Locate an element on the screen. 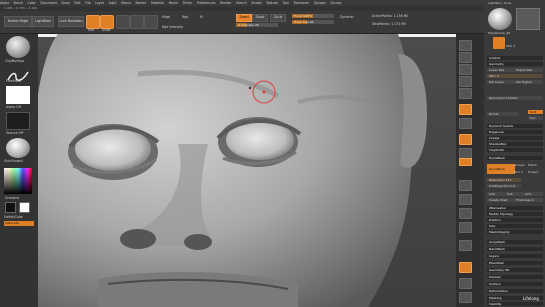  dynamic-subdiv-header: Dynamic Subdiv is located at coordinates (515, 126).